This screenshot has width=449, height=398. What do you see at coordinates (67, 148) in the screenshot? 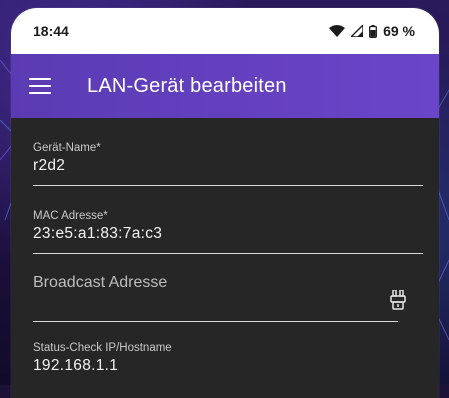
I see `device-name-label: Gerät-Name*` at bounding box center [67, 148].